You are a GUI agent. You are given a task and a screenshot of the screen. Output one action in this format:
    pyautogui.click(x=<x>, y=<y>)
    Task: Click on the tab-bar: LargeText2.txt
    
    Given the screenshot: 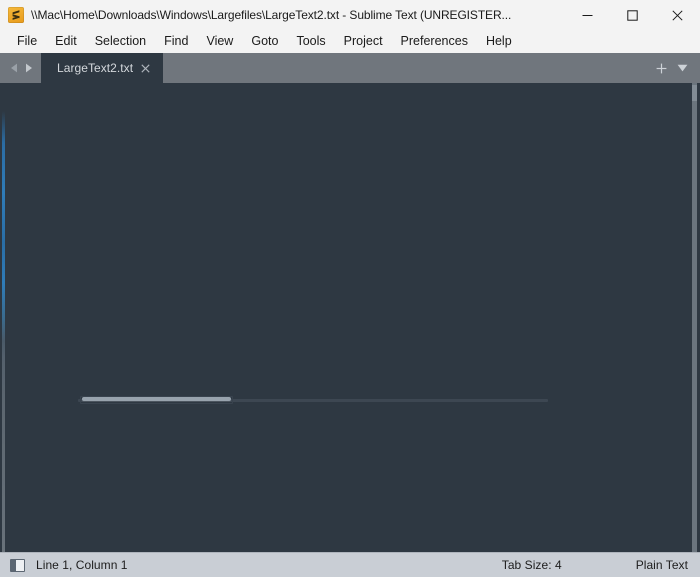 What is the action you would take?
    pyautogui.click(x=350, y=68)
    